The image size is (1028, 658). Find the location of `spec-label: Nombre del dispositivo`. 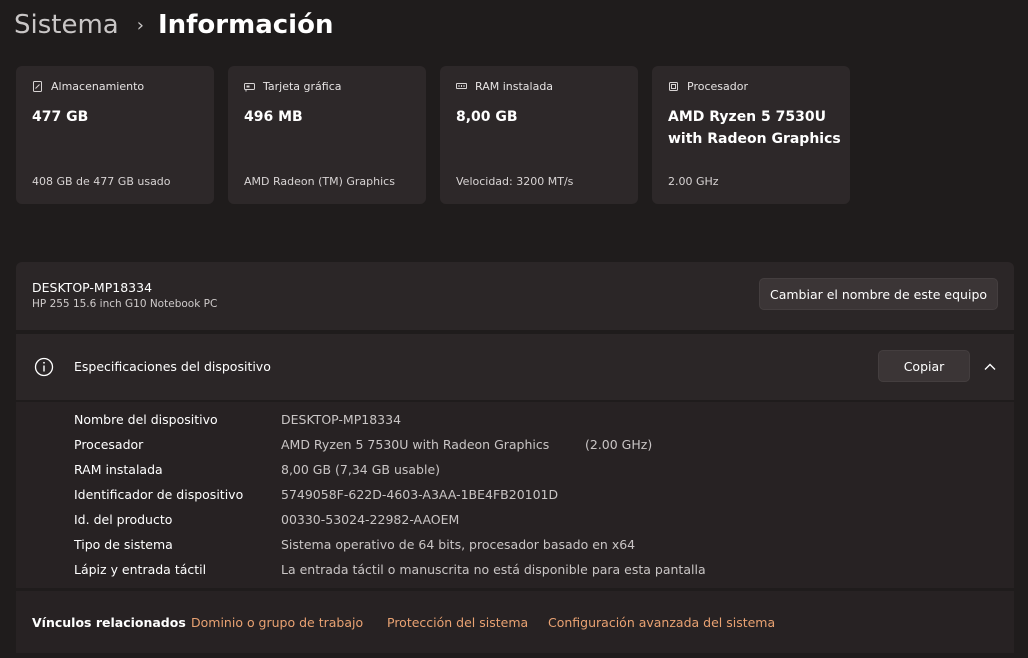

spec-label: Nombre del dispositivo is located at coordinates (146, 419).